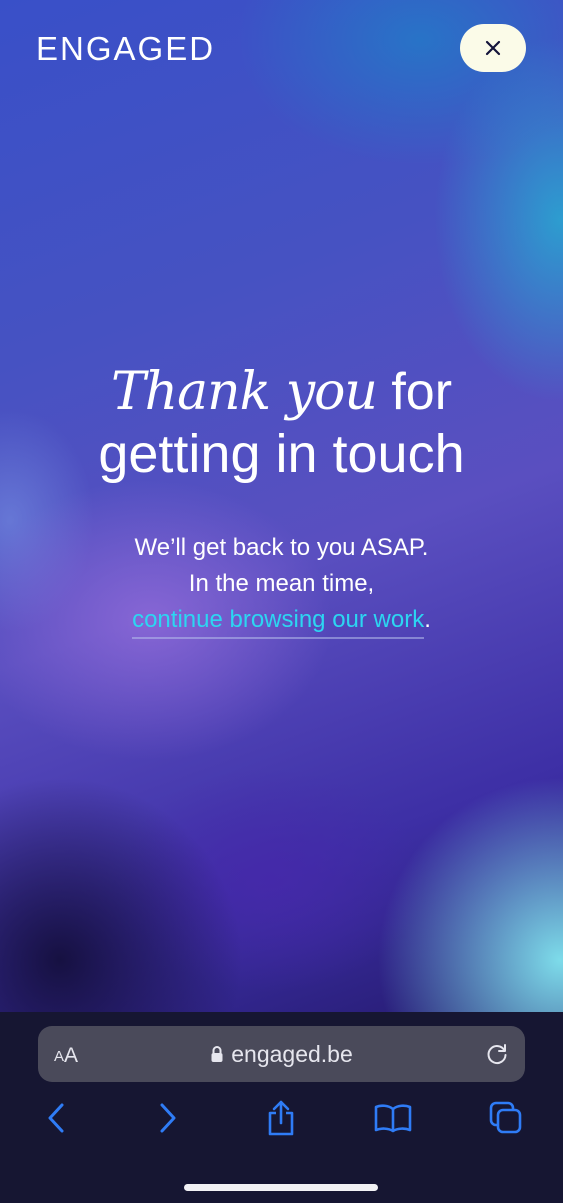  I want to click on heading-line-1: Thank you for, so click(281, 391).